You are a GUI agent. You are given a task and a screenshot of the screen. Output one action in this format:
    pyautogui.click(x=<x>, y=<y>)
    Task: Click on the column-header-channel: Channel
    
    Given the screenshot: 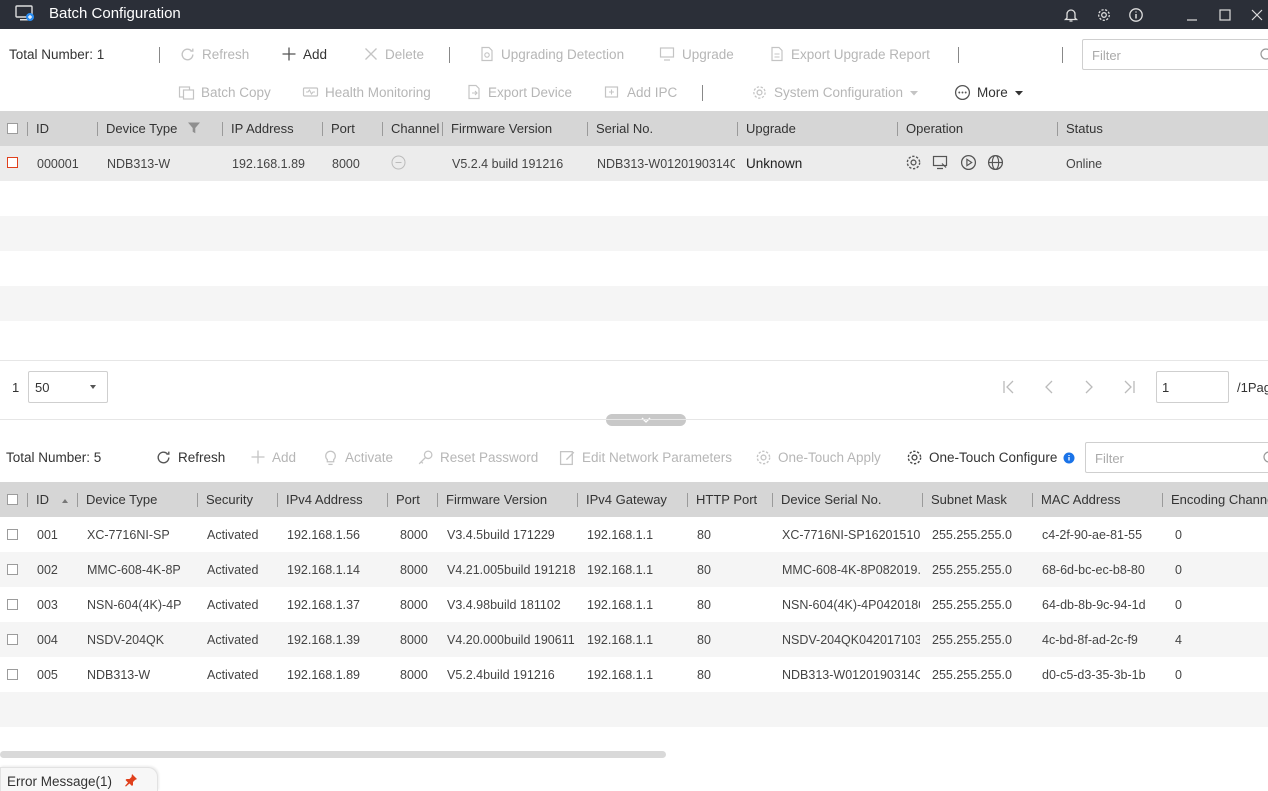 What is the action you would take?
    pyautogui.click(x=415, y=128)
    